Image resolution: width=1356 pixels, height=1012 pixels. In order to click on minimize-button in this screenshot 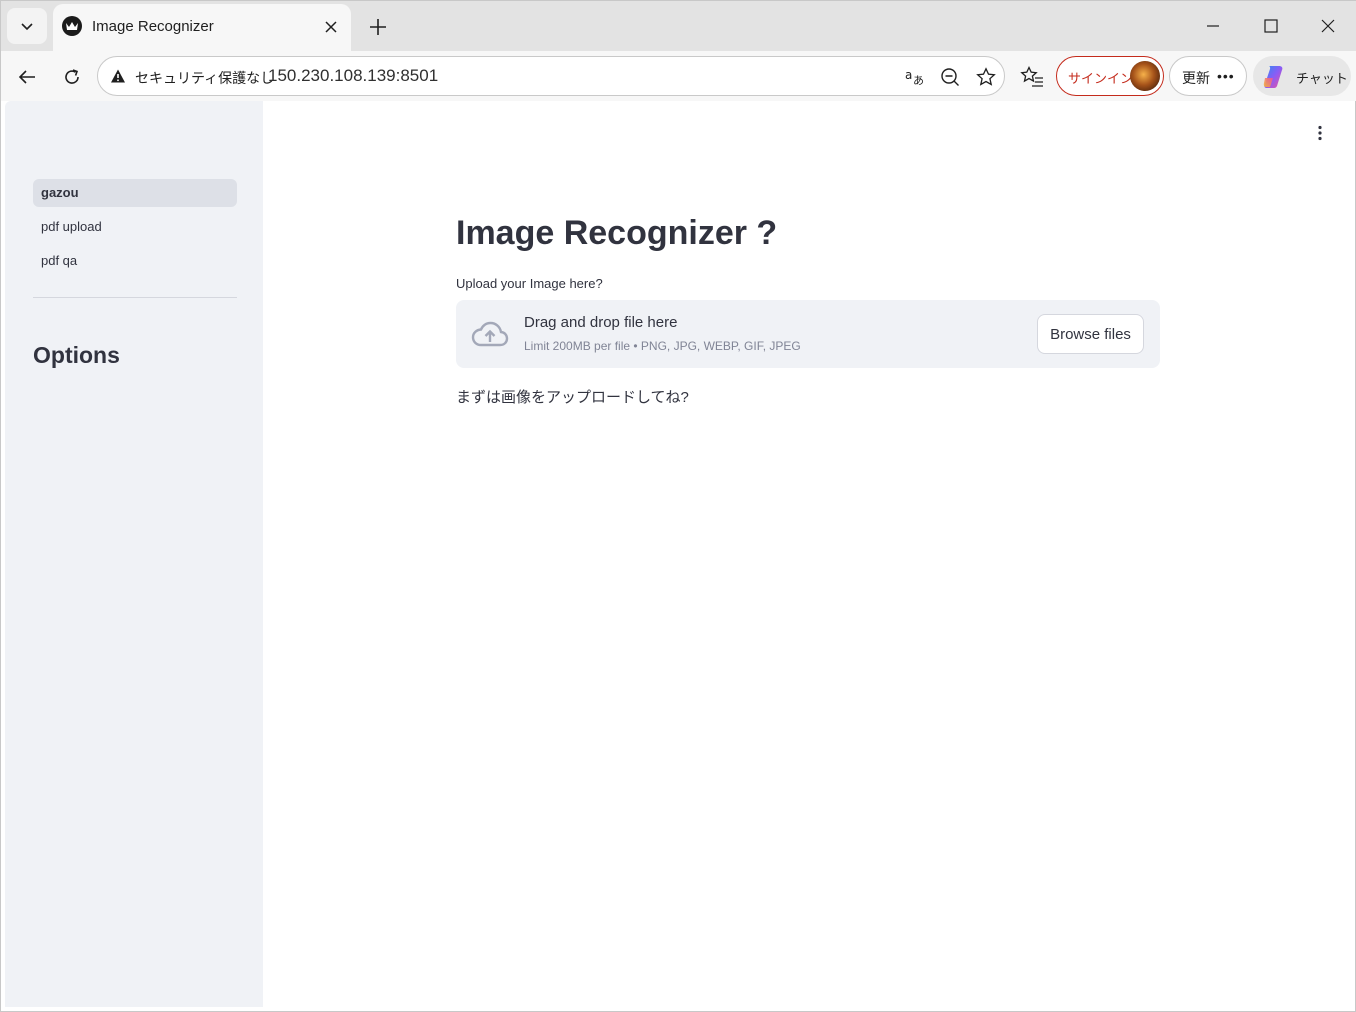, I will do `click(1213, 26)`.